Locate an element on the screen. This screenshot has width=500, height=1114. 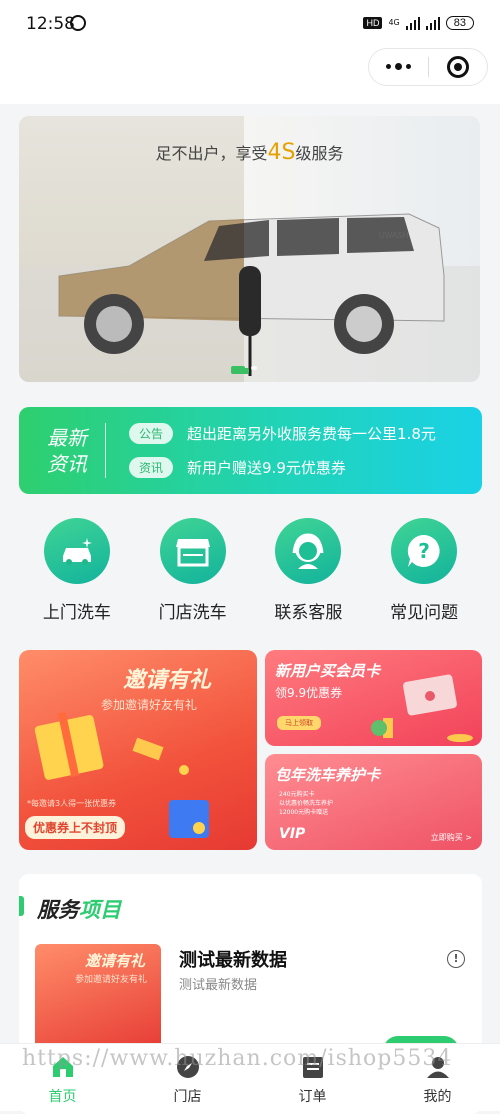
quick-action-label: 联系客服 is located at coordinates (308, 613).